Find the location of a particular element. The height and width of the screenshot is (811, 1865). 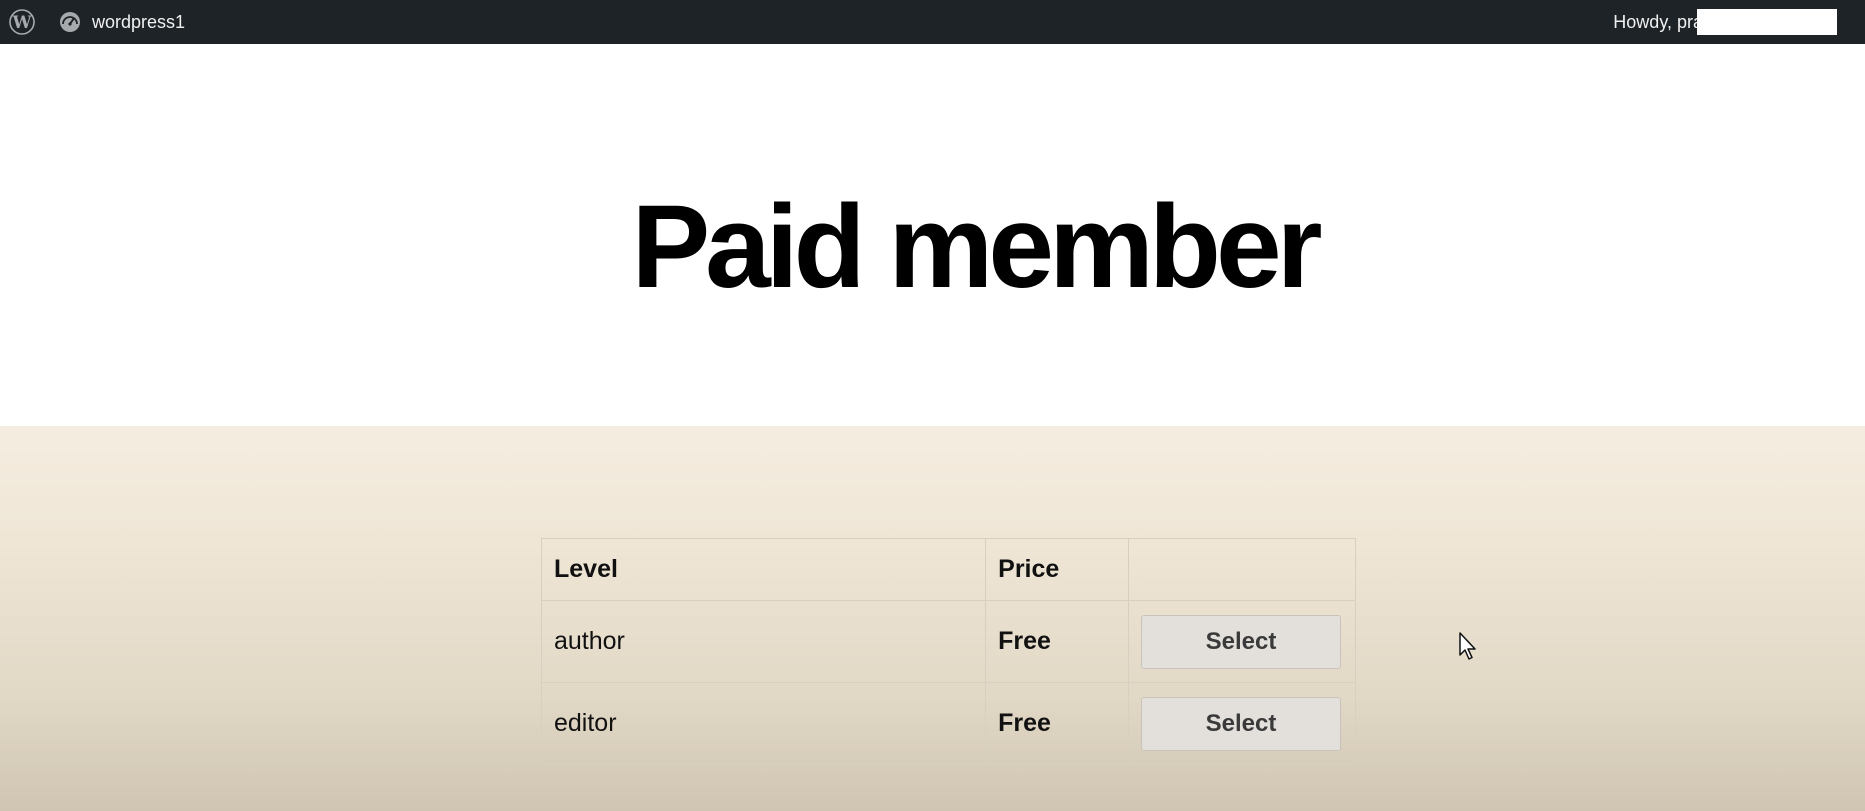

table-row: author Free Select is located at coordinates (948, 641).